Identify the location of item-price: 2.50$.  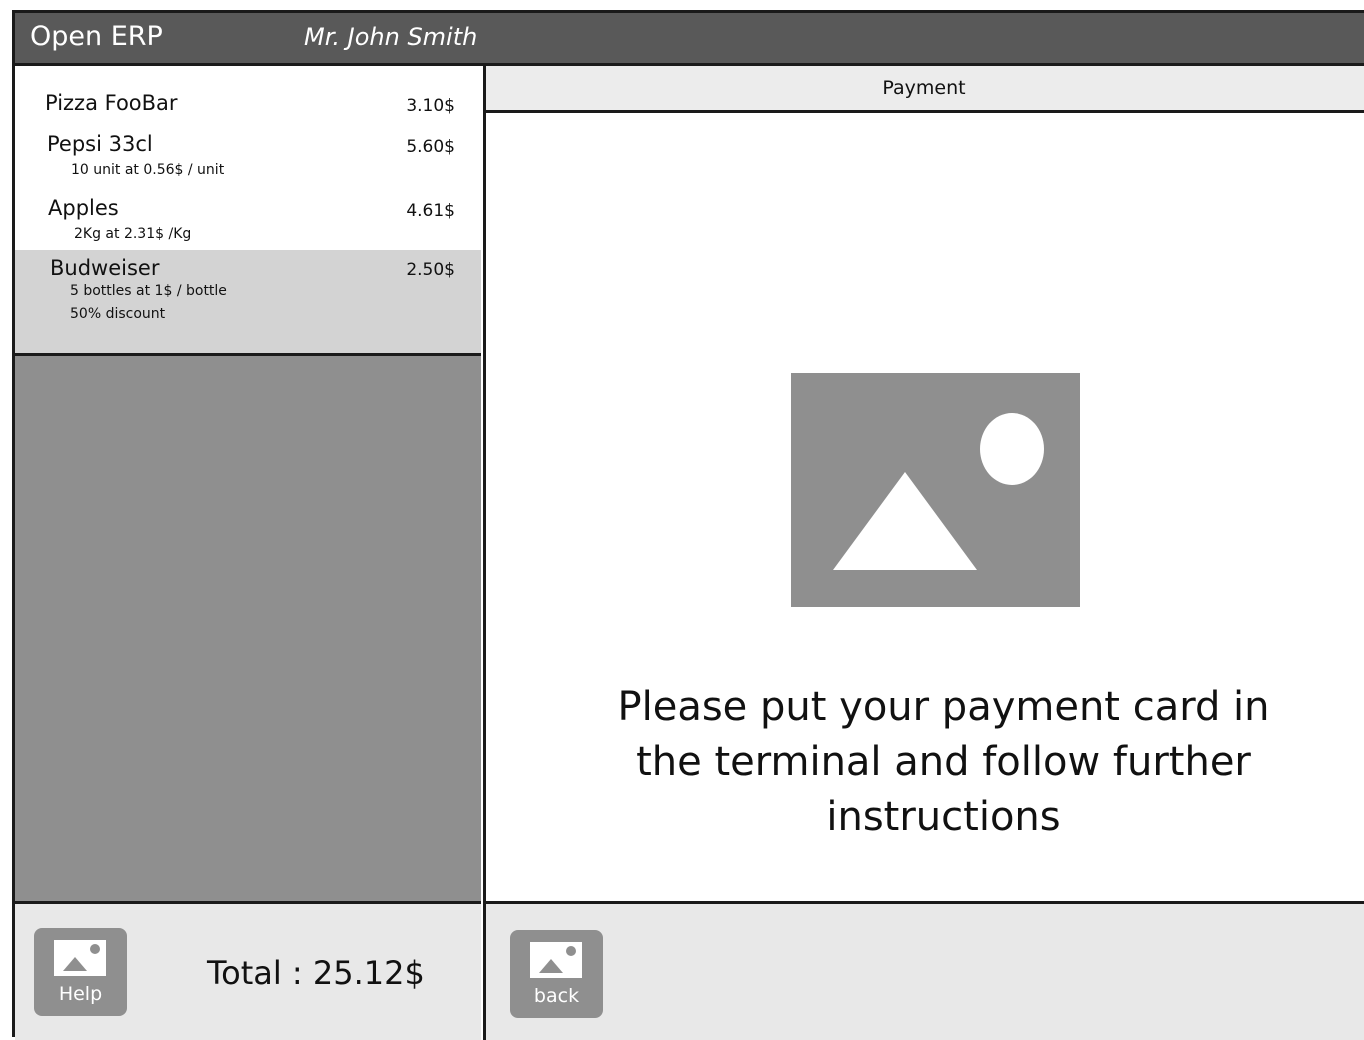
(430, 270).